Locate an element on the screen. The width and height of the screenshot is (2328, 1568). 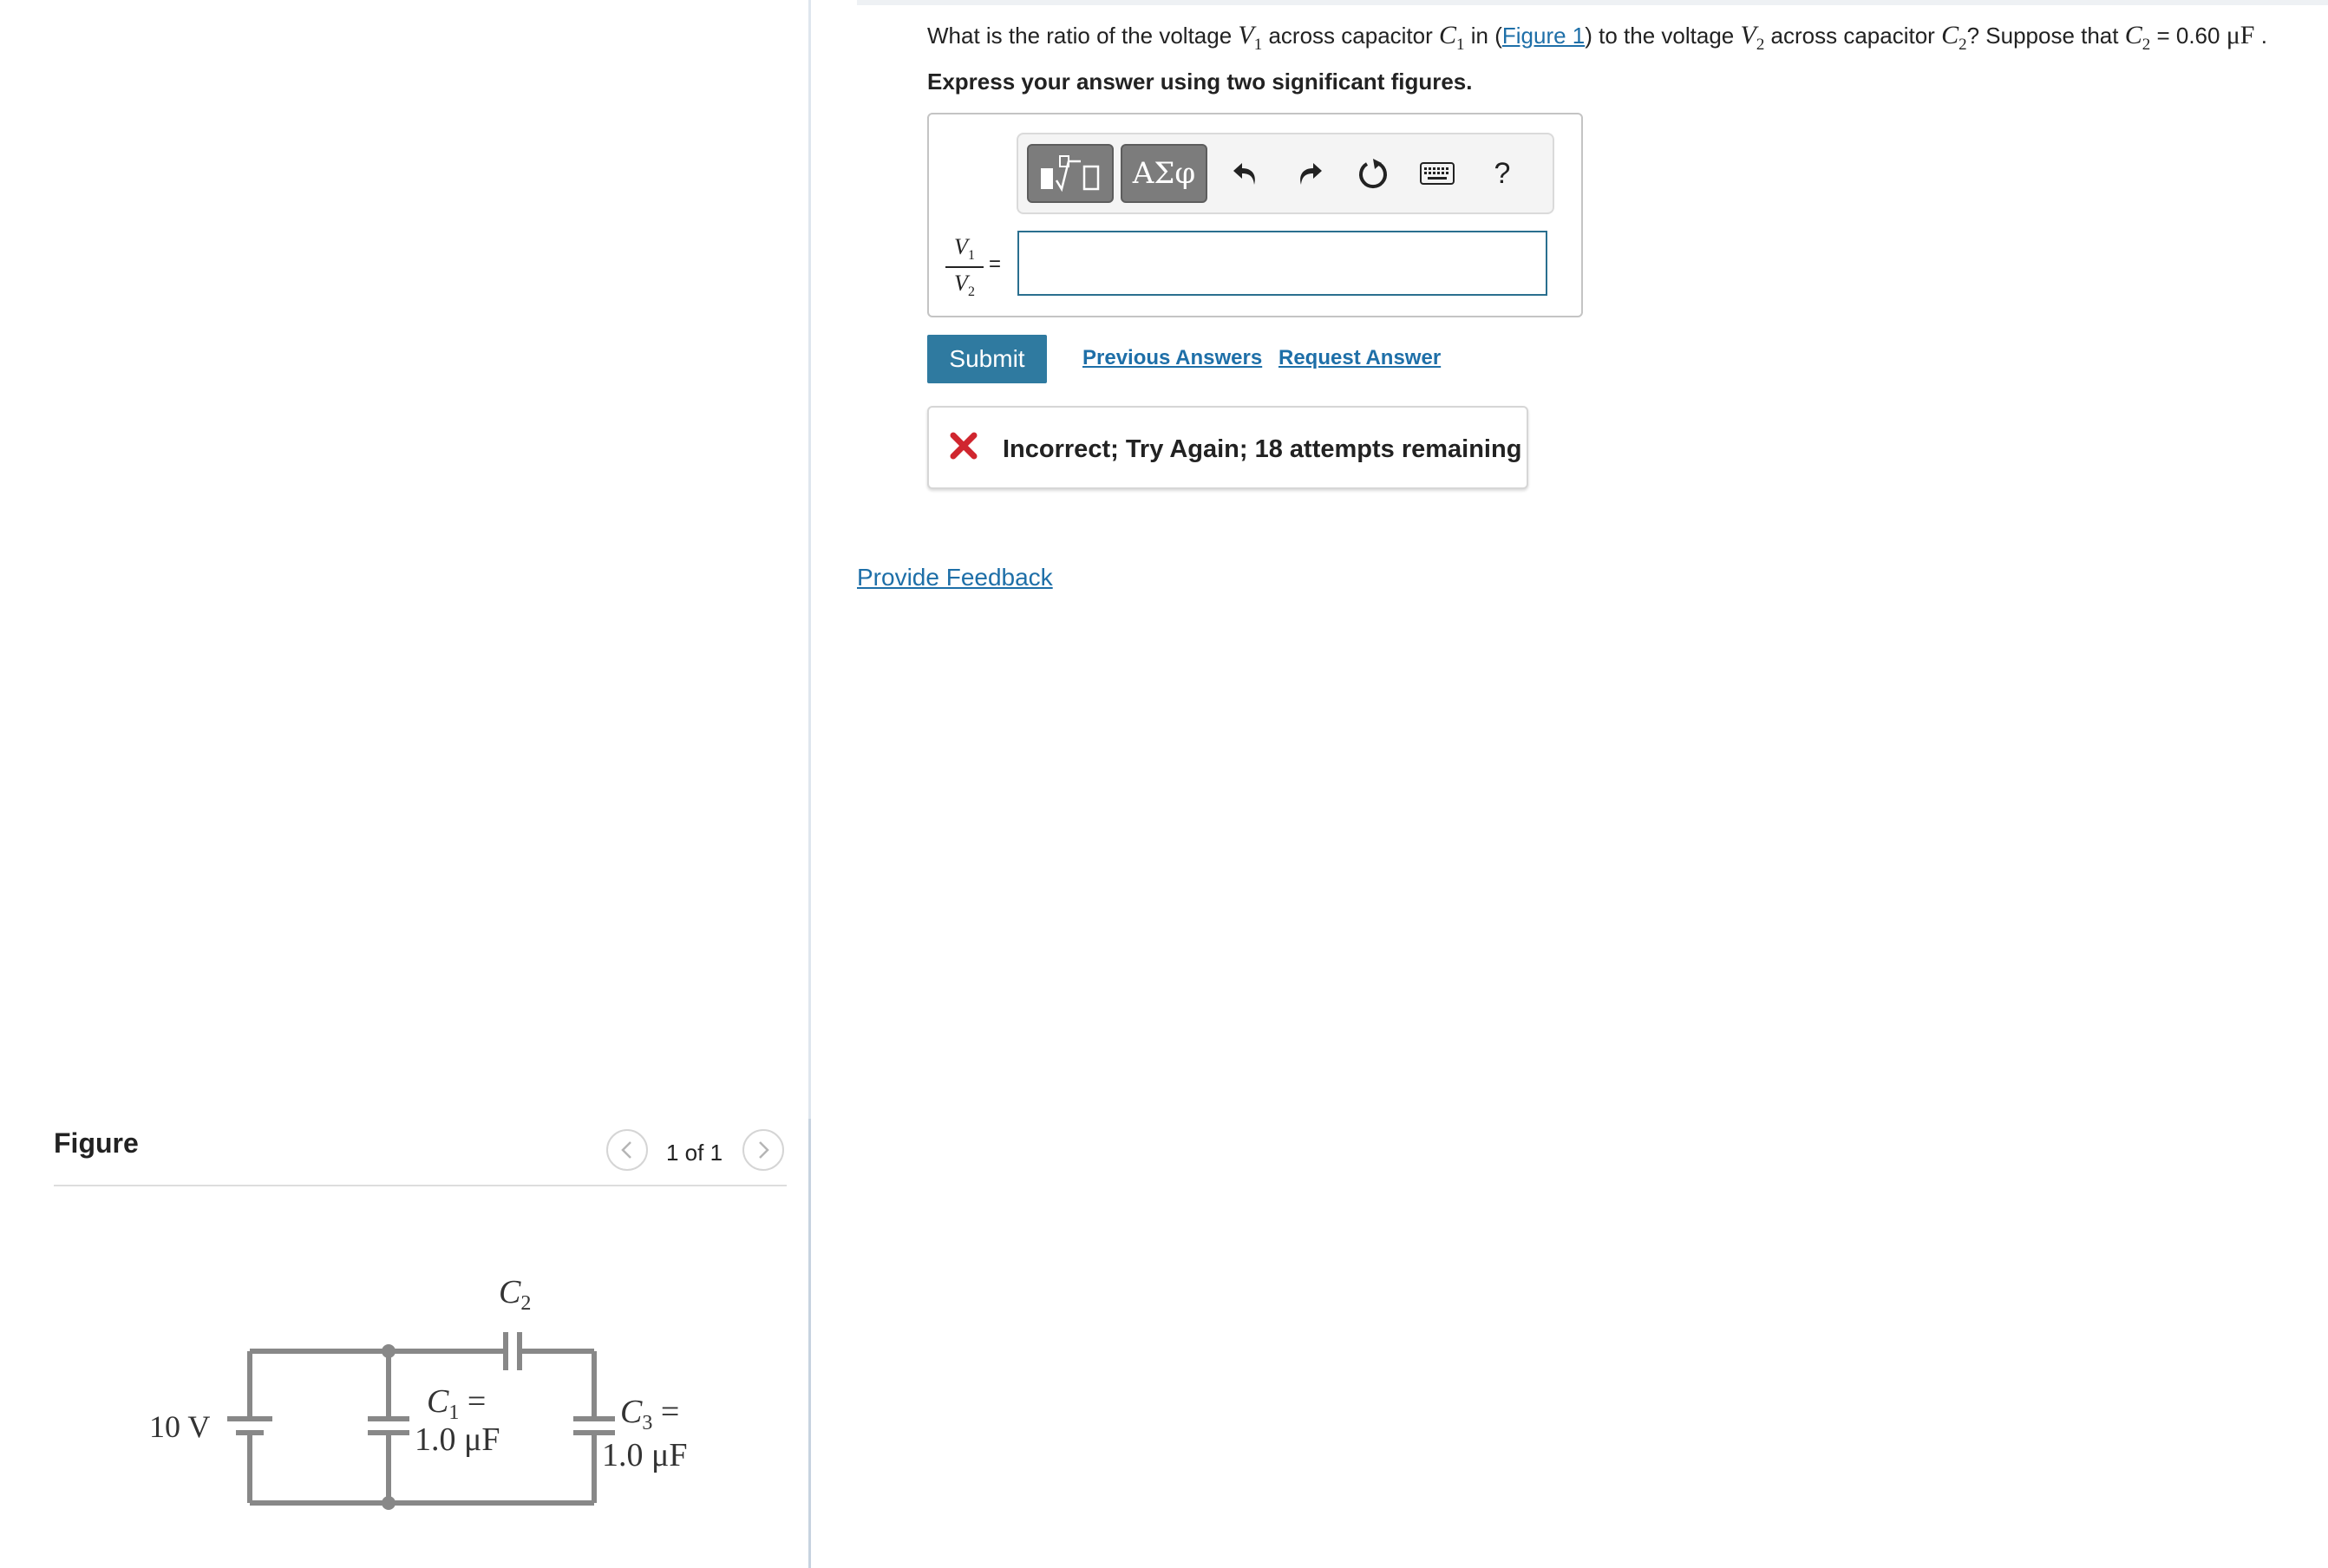
keyboard-button is located at coordinates (1437, 174).